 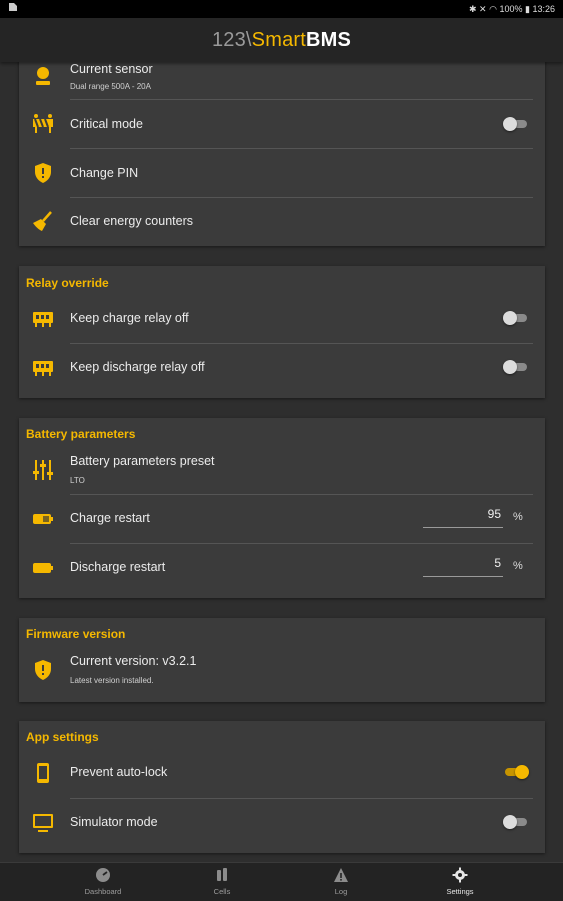 I want to click on discharge-restart-row: Discharge restart 5 %, so click(x=282, y=568).